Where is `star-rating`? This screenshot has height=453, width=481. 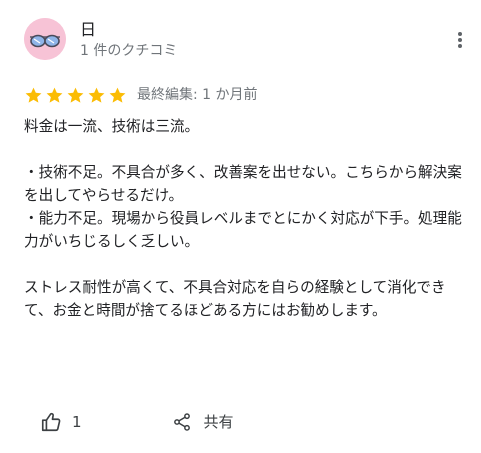
star-rating is located at coordinates (75, 95).